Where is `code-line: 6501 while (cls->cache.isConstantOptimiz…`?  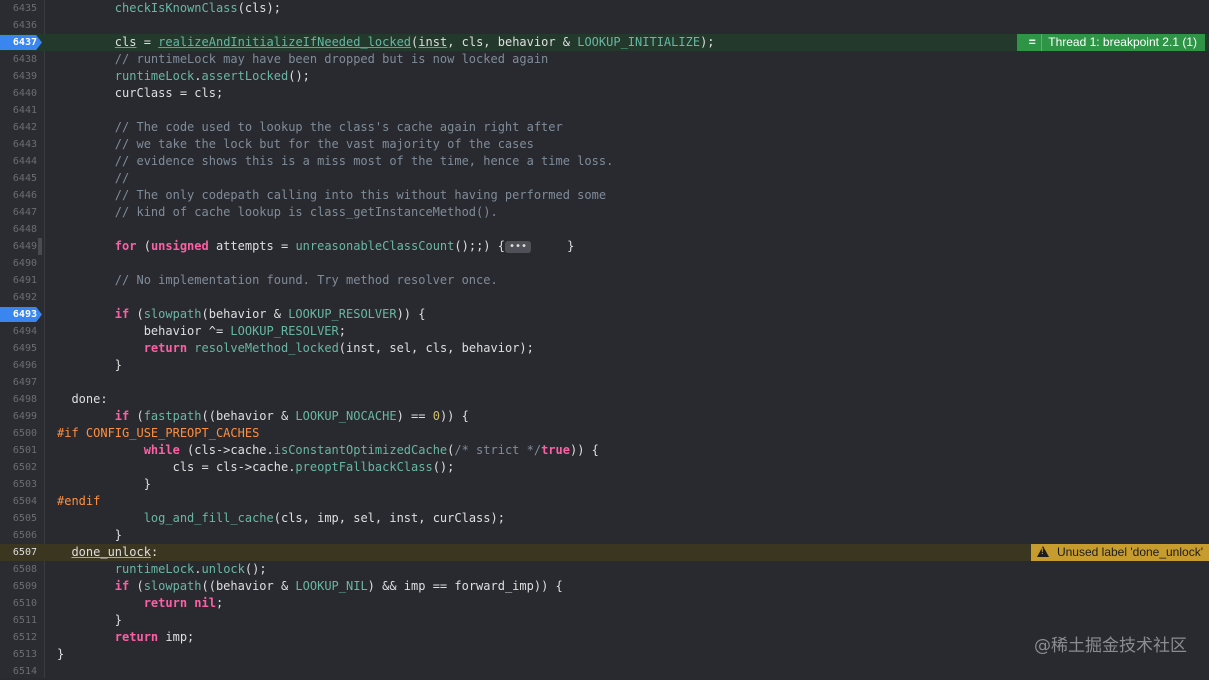
code-line: 6501 while (cls->cache.isConstantOptimiz… is located at coordinates (604, 450).